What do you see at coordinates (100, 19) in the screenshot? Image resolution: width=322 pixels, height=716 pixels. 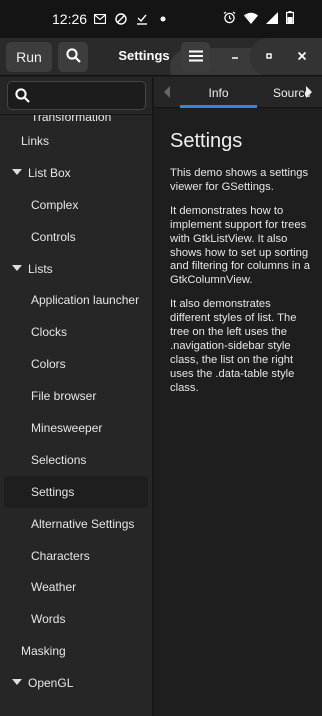 I see `mail-icon` at bounding box center [100, 19].